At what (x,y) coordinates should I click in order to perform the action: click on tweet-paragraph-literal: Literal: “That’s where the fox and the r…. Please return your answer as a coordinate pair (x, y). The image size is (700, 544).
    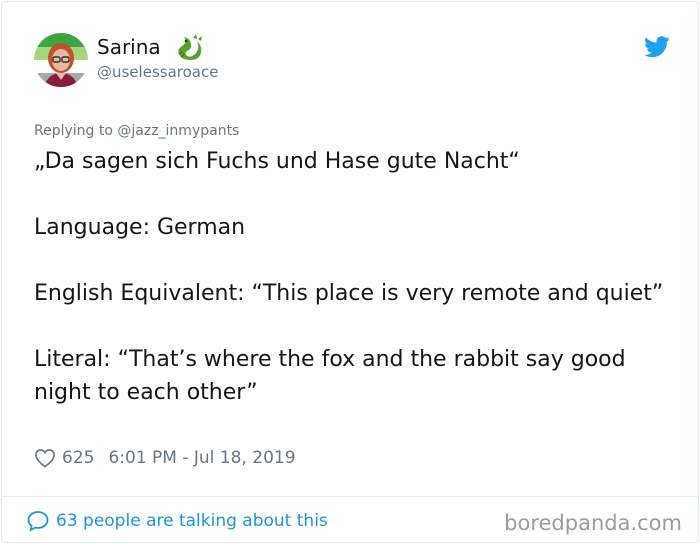
    Looking at the image, I should click on (330, 376).